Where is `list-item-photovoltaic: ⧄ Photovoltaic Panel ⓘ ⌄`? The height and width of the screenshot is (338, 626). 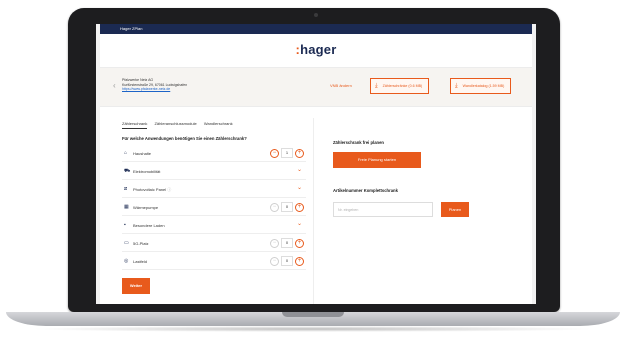 list-item-photovoltaic: ⧄ Photovoltaic Panel ⓘ ⌄ is located at coordinates (214, 189).